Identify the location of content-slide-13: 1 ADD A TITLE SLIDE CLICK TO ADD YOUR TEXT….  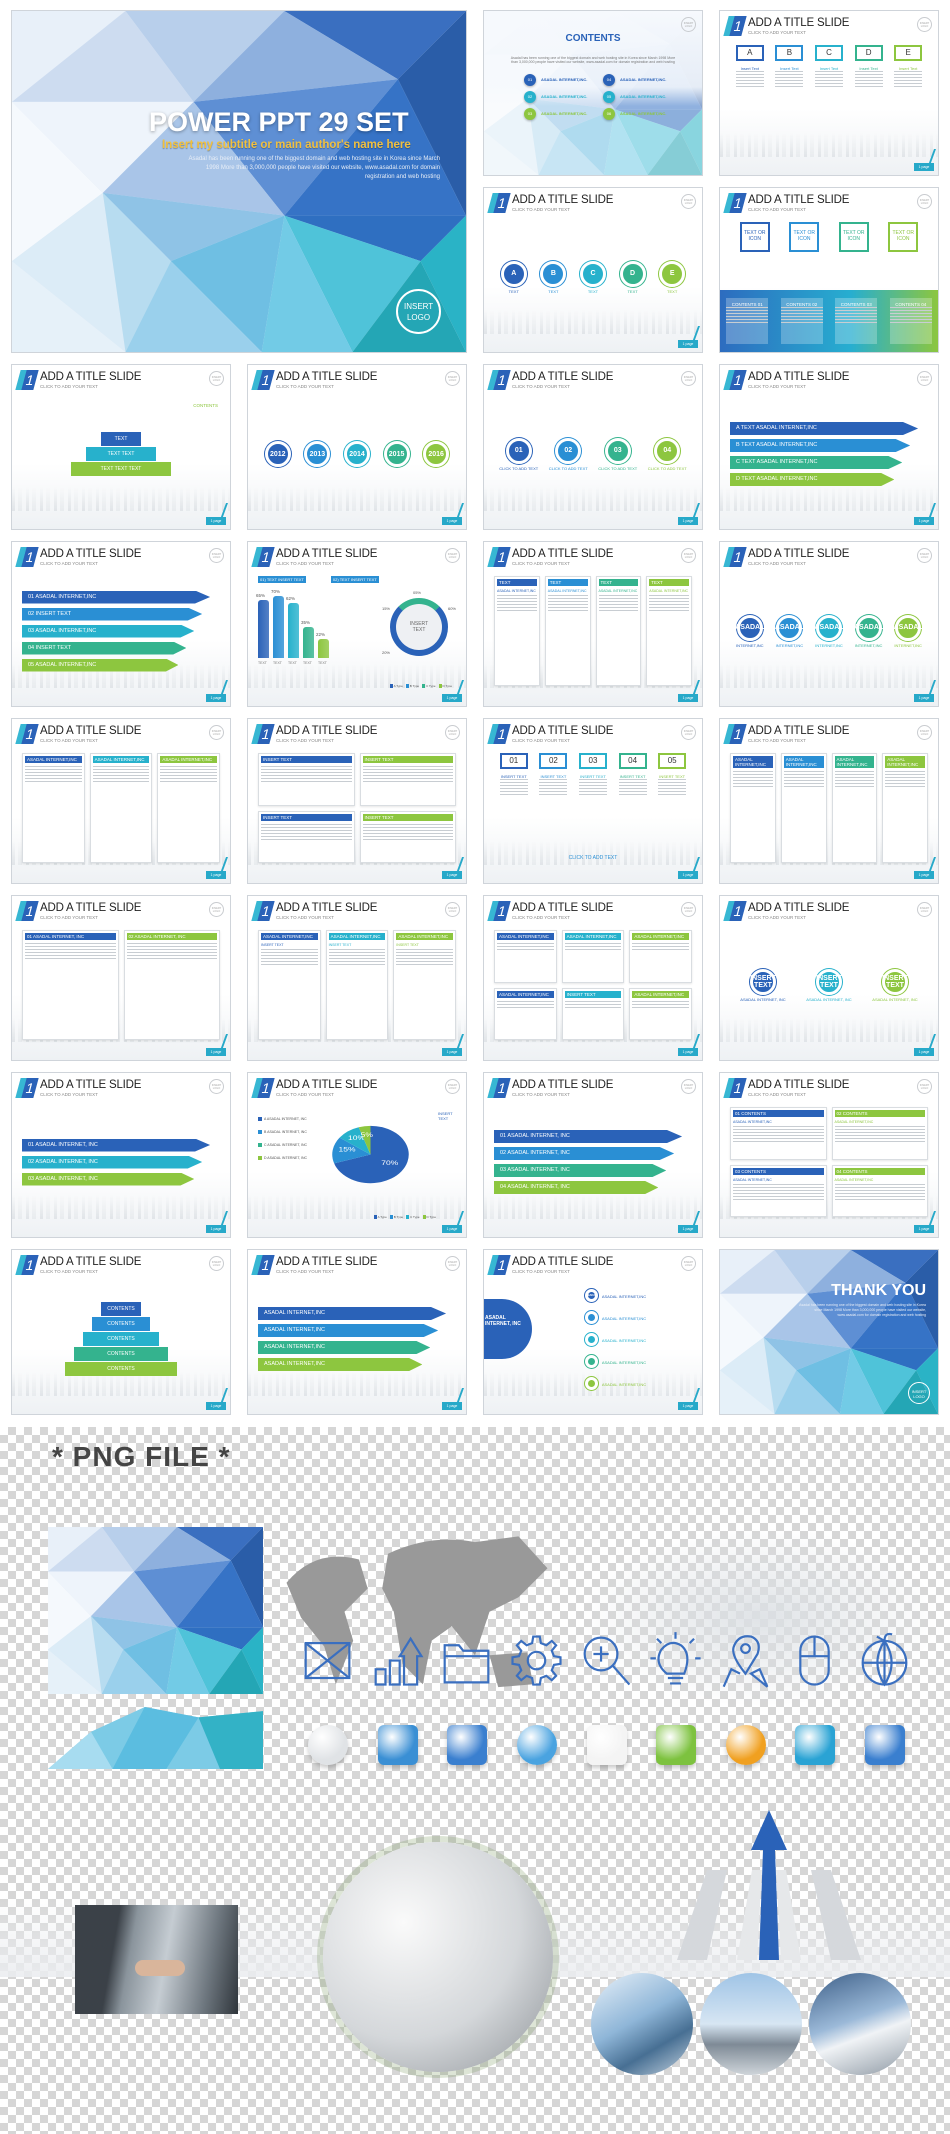
(357, 801).